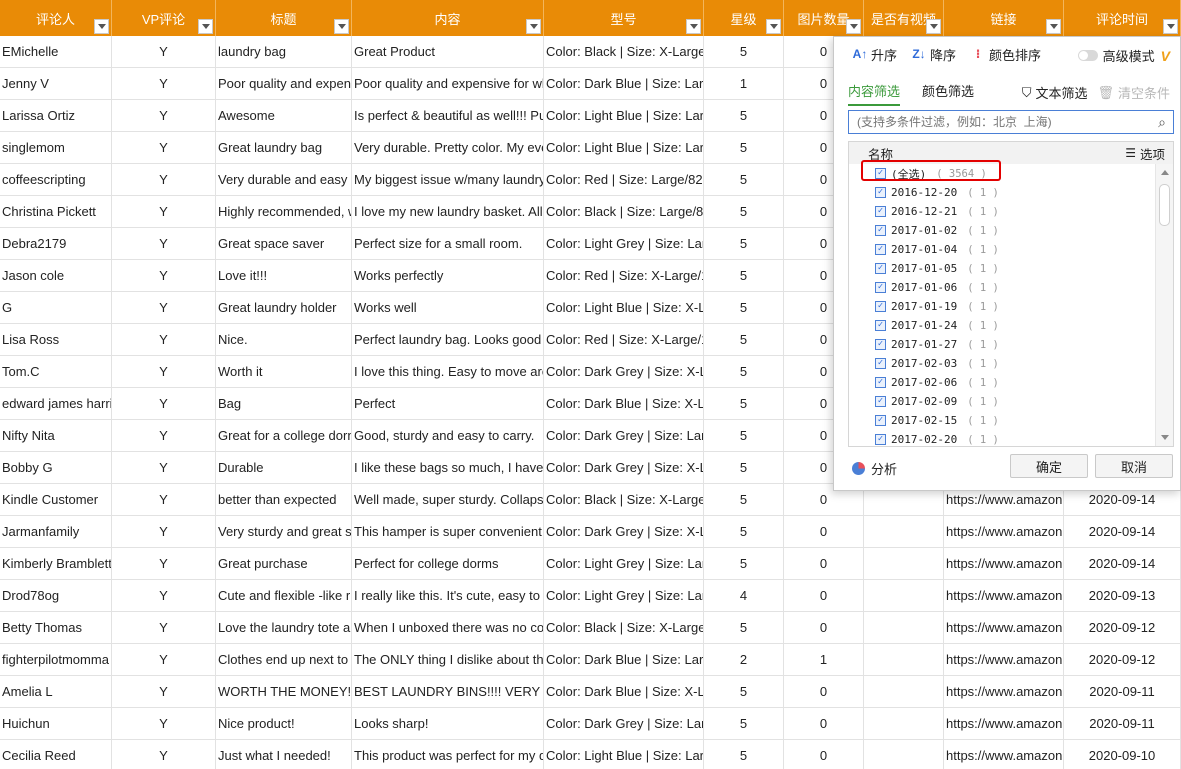  I want to click on cell-title: WORTH THE MONEY!!!!, so click(284, 692).